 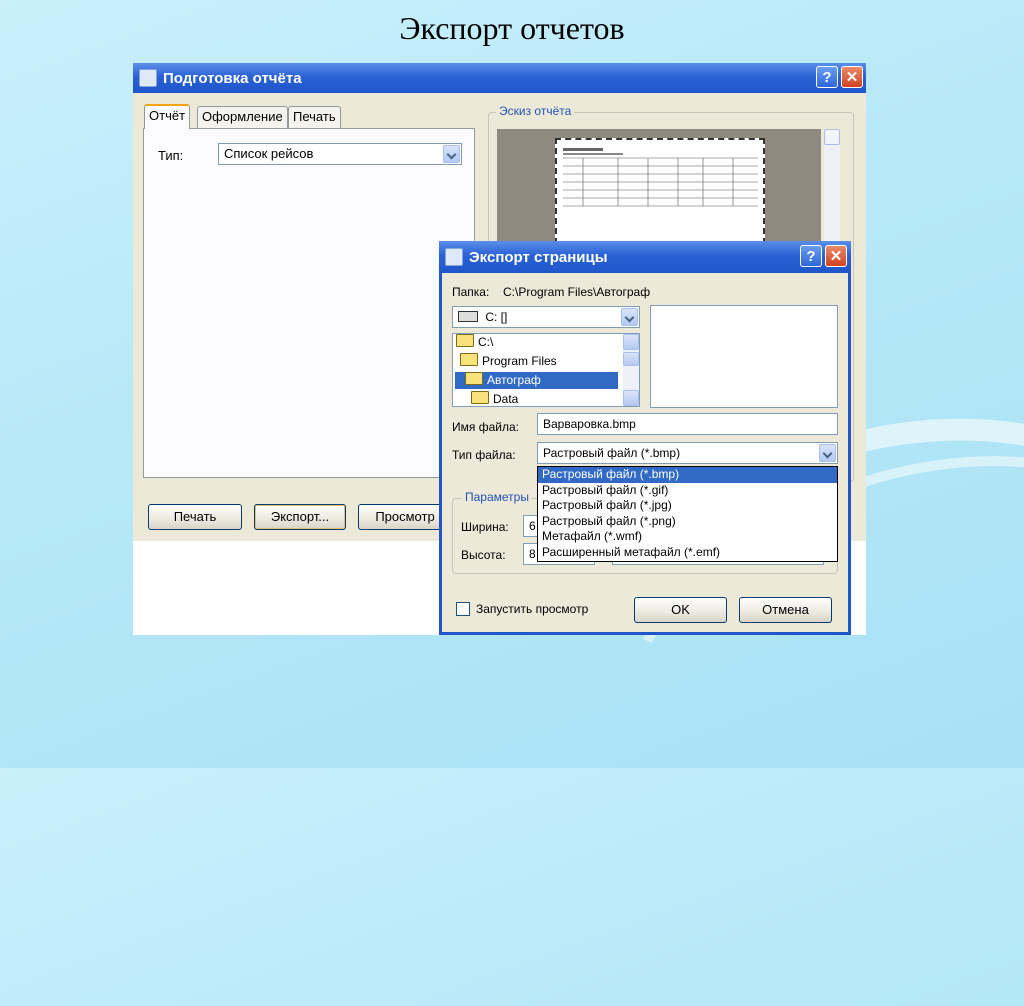 What do you see at coordinates (171, 155) in the screenshot?
I see `type-label: Тип:` at bounding box center [171, 155].